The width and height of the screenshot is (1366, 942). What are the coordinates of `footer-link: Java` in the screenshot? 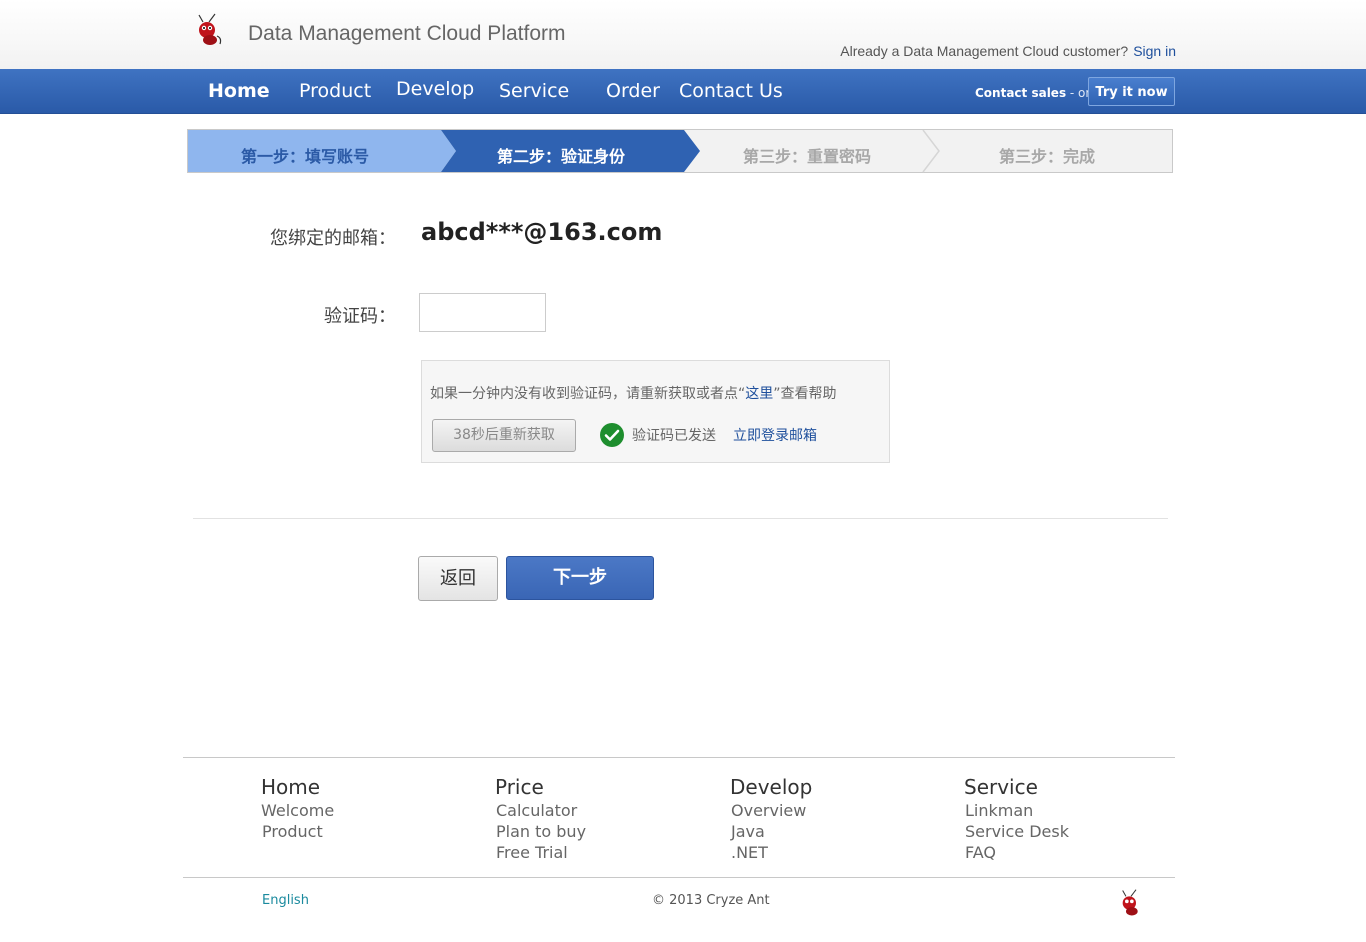 It's located at (771, 831).